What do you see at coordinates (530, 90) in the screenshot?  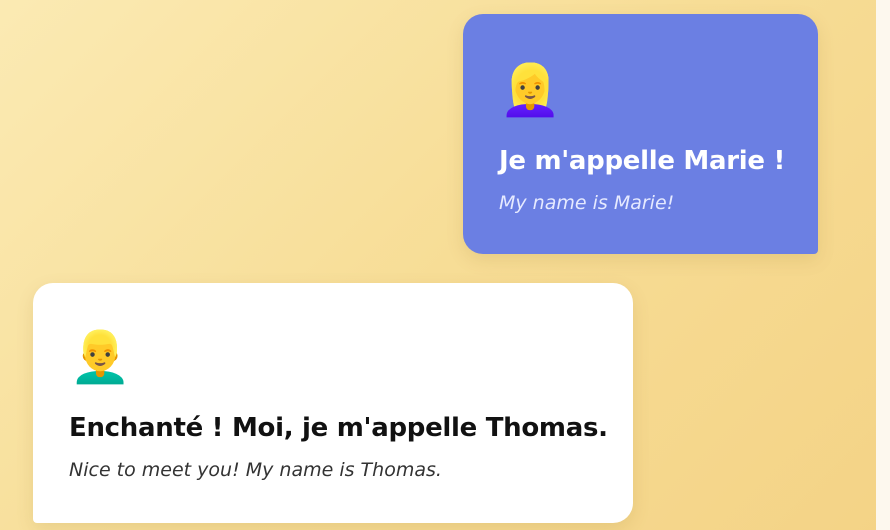 I see `woman-avatar-icon: 👱‍♀️` at bounding box center [530, 90].